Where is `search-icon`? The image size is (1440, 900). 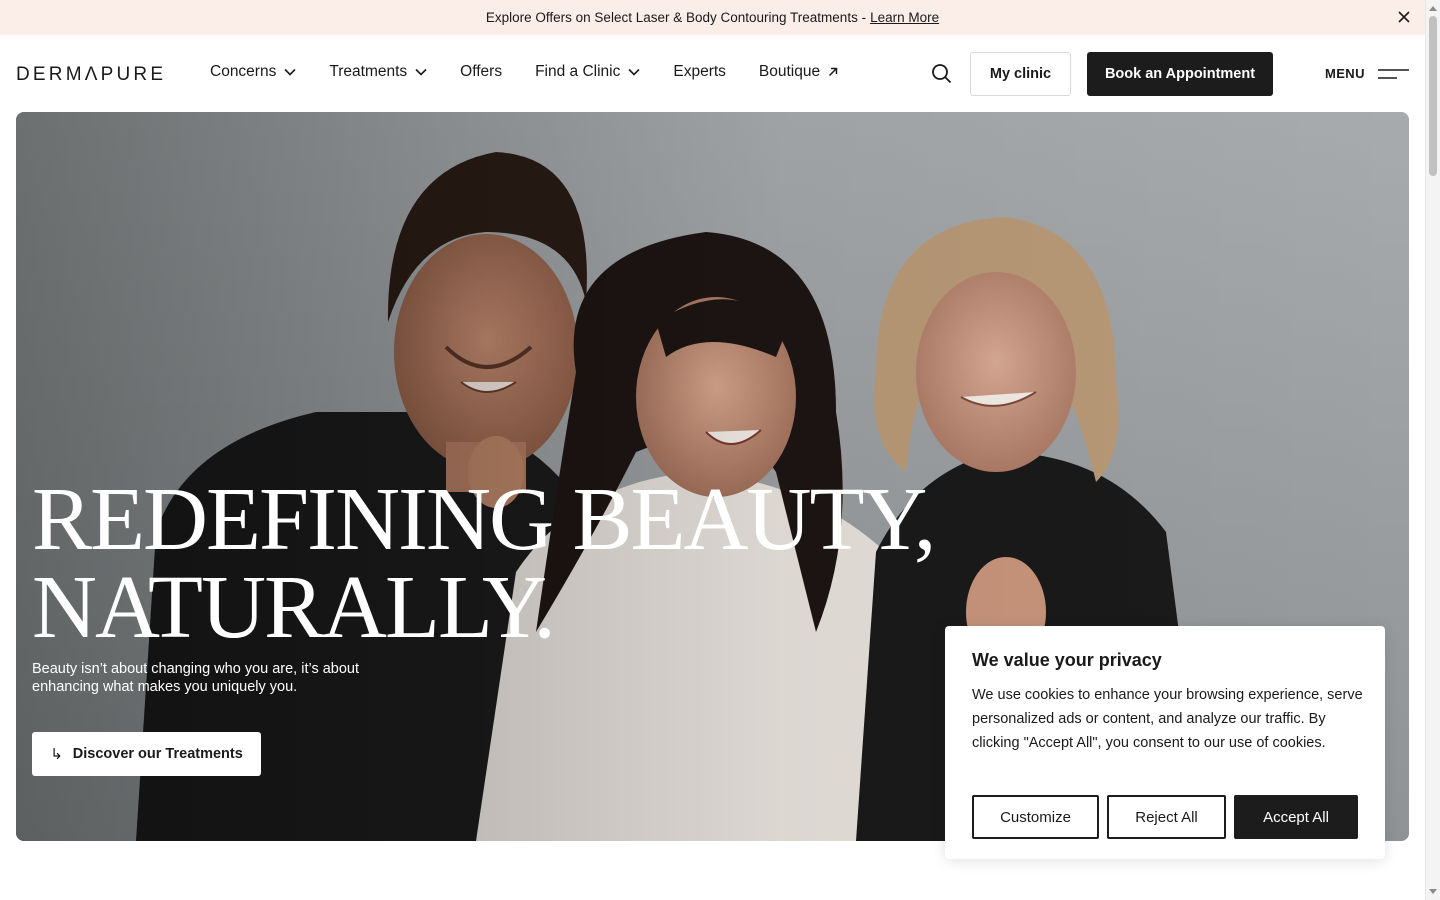 search-icon is located at coordinates (941, 73).